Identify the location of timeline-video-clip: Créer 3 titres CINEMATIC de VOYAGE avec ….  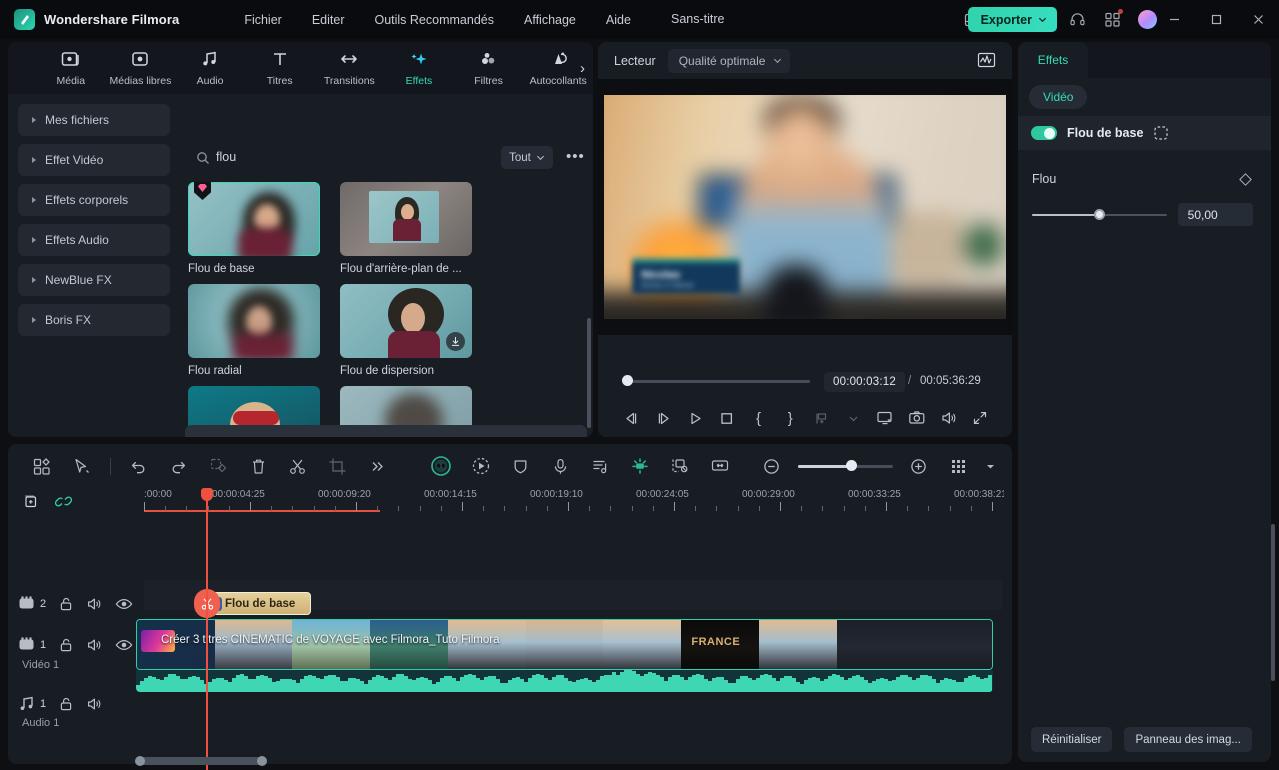
(564, 644).